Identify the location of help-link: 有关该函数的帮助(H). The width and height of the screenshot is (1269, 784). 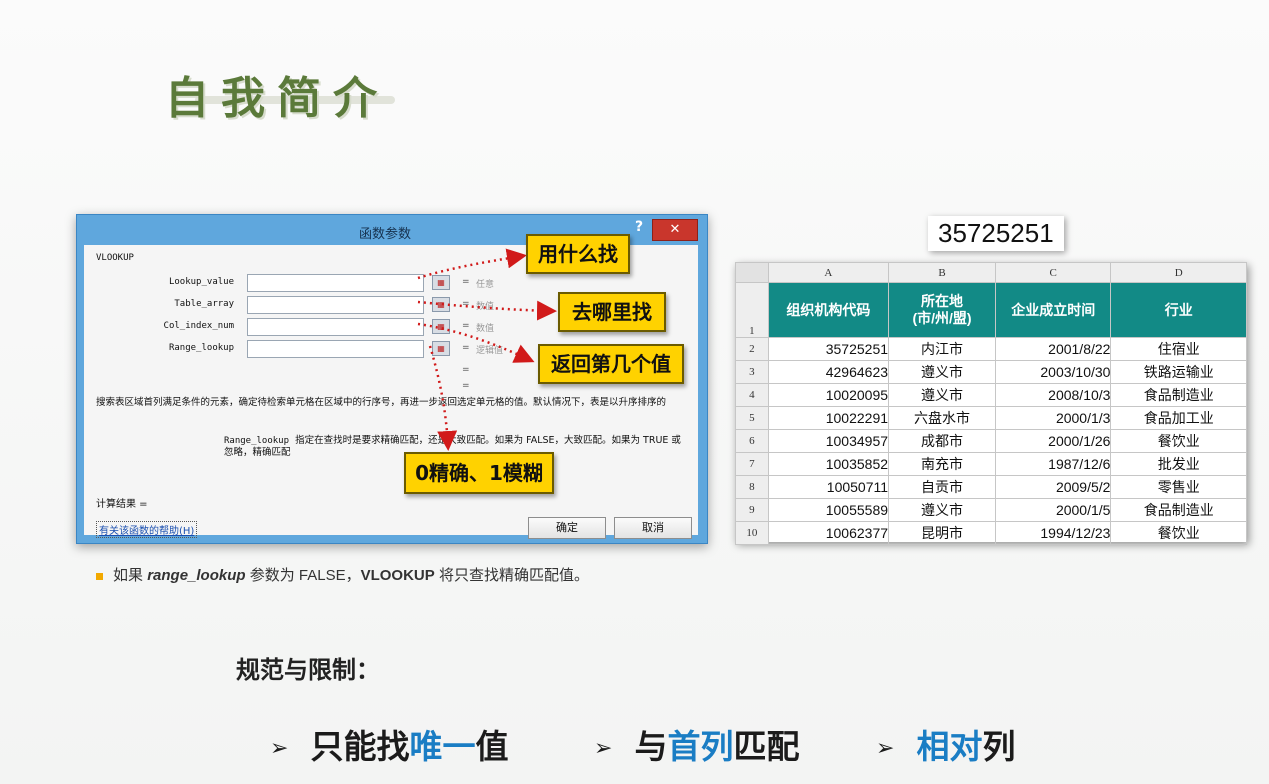
(147, 529).